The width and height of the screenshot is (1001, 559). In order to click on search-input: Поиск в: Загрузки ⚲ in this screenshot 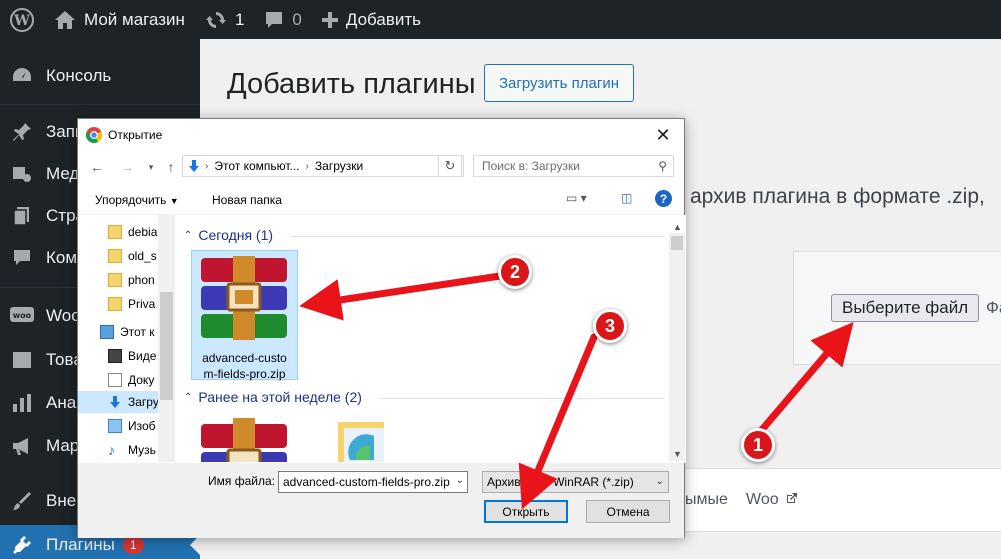, I will do `click(573, 166)`.